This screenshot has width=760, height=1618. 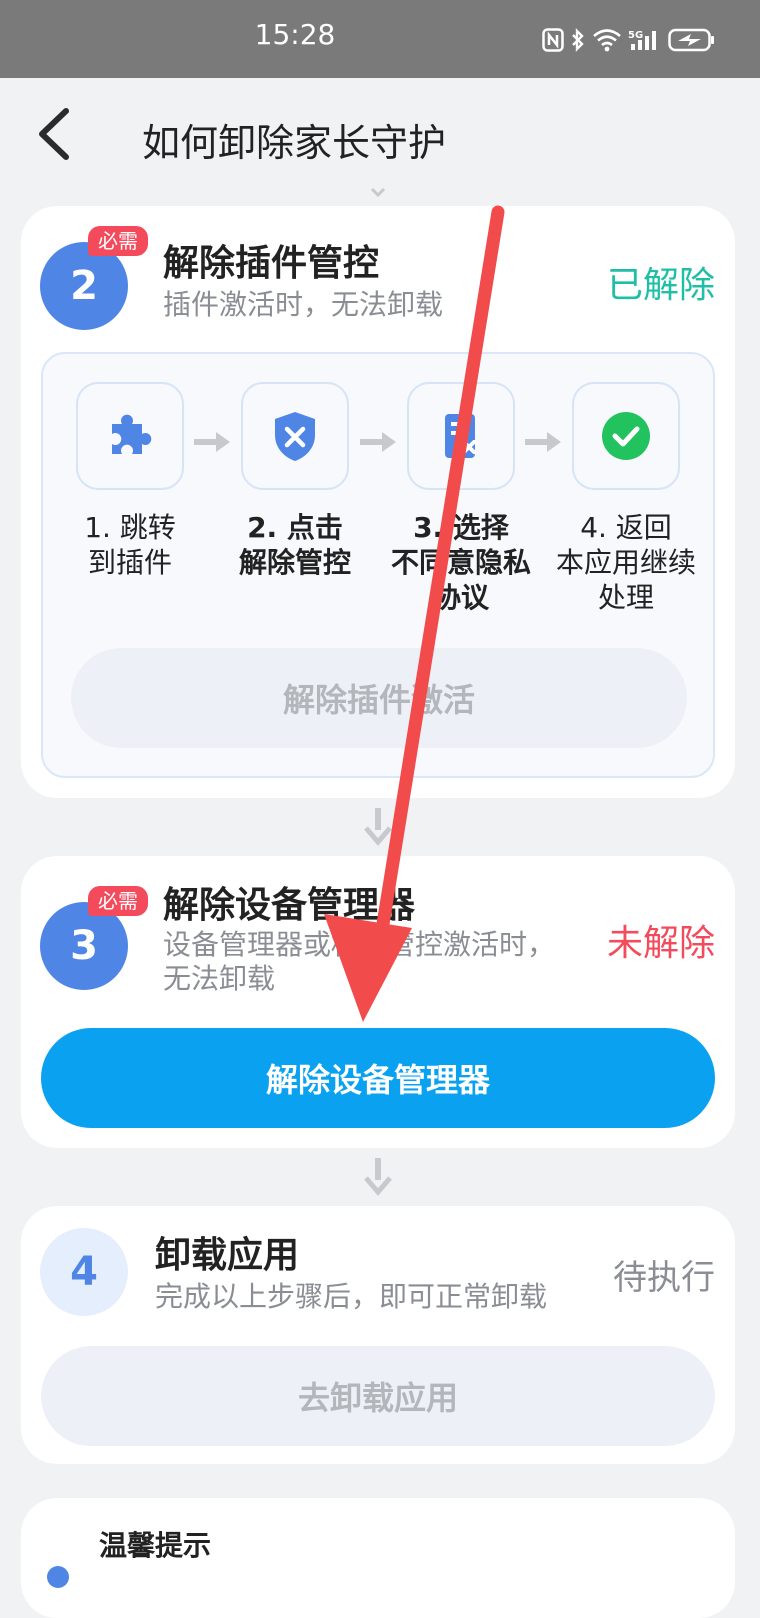 I want to click on tips-card: 温馨提示, so click(x=378, y=1558).